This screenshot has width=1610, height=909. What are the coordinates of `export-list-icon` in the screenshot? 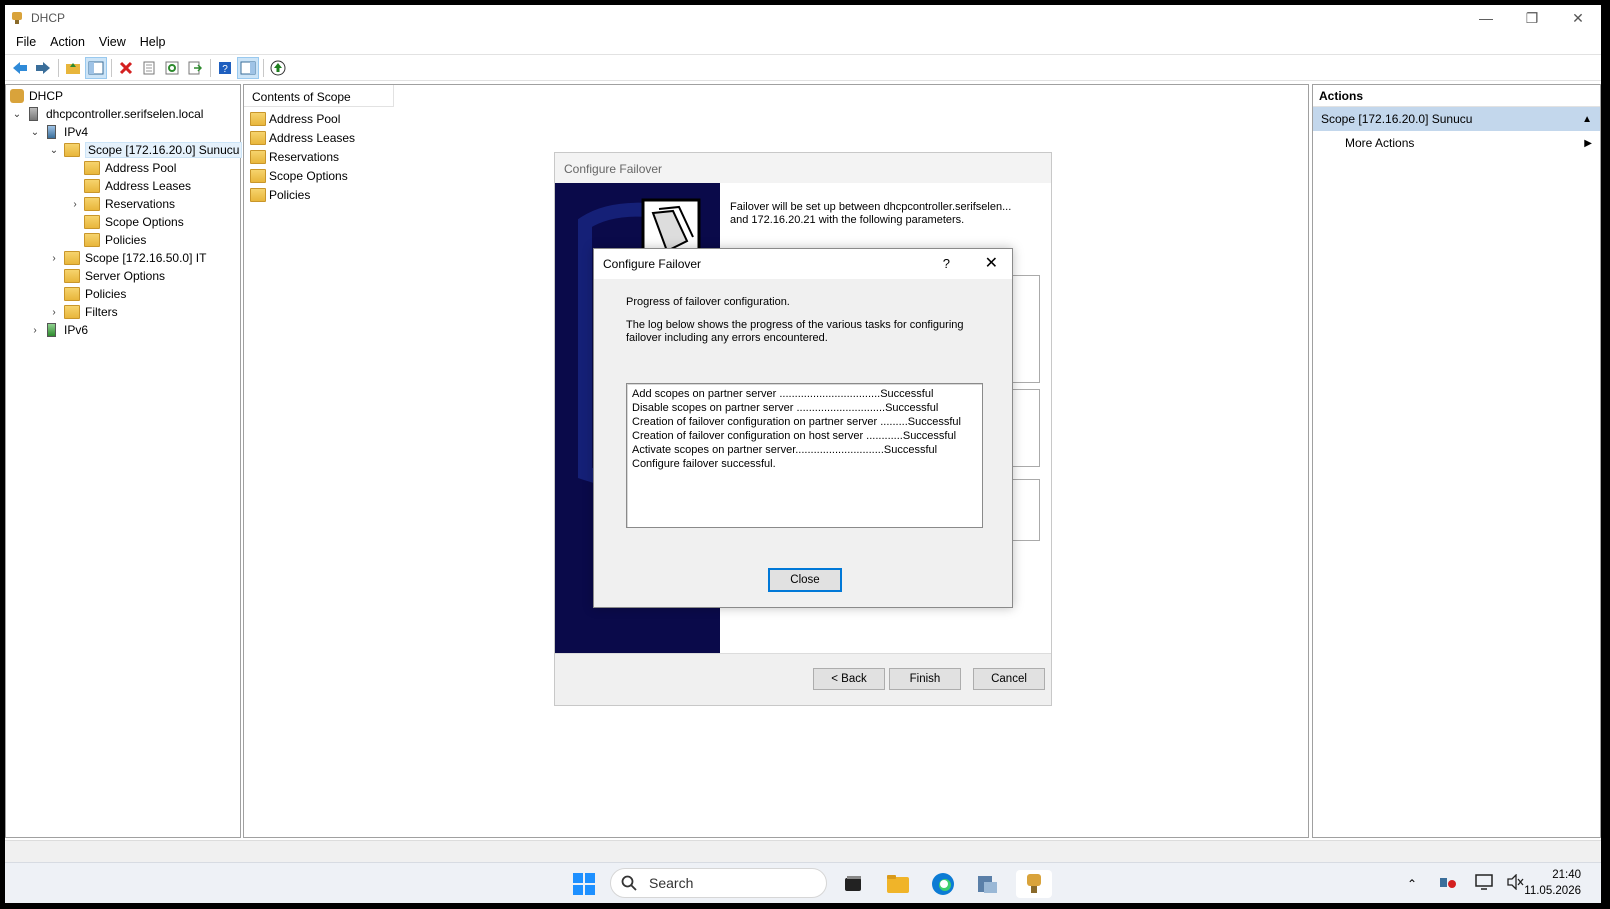 It's located at (195, 68).